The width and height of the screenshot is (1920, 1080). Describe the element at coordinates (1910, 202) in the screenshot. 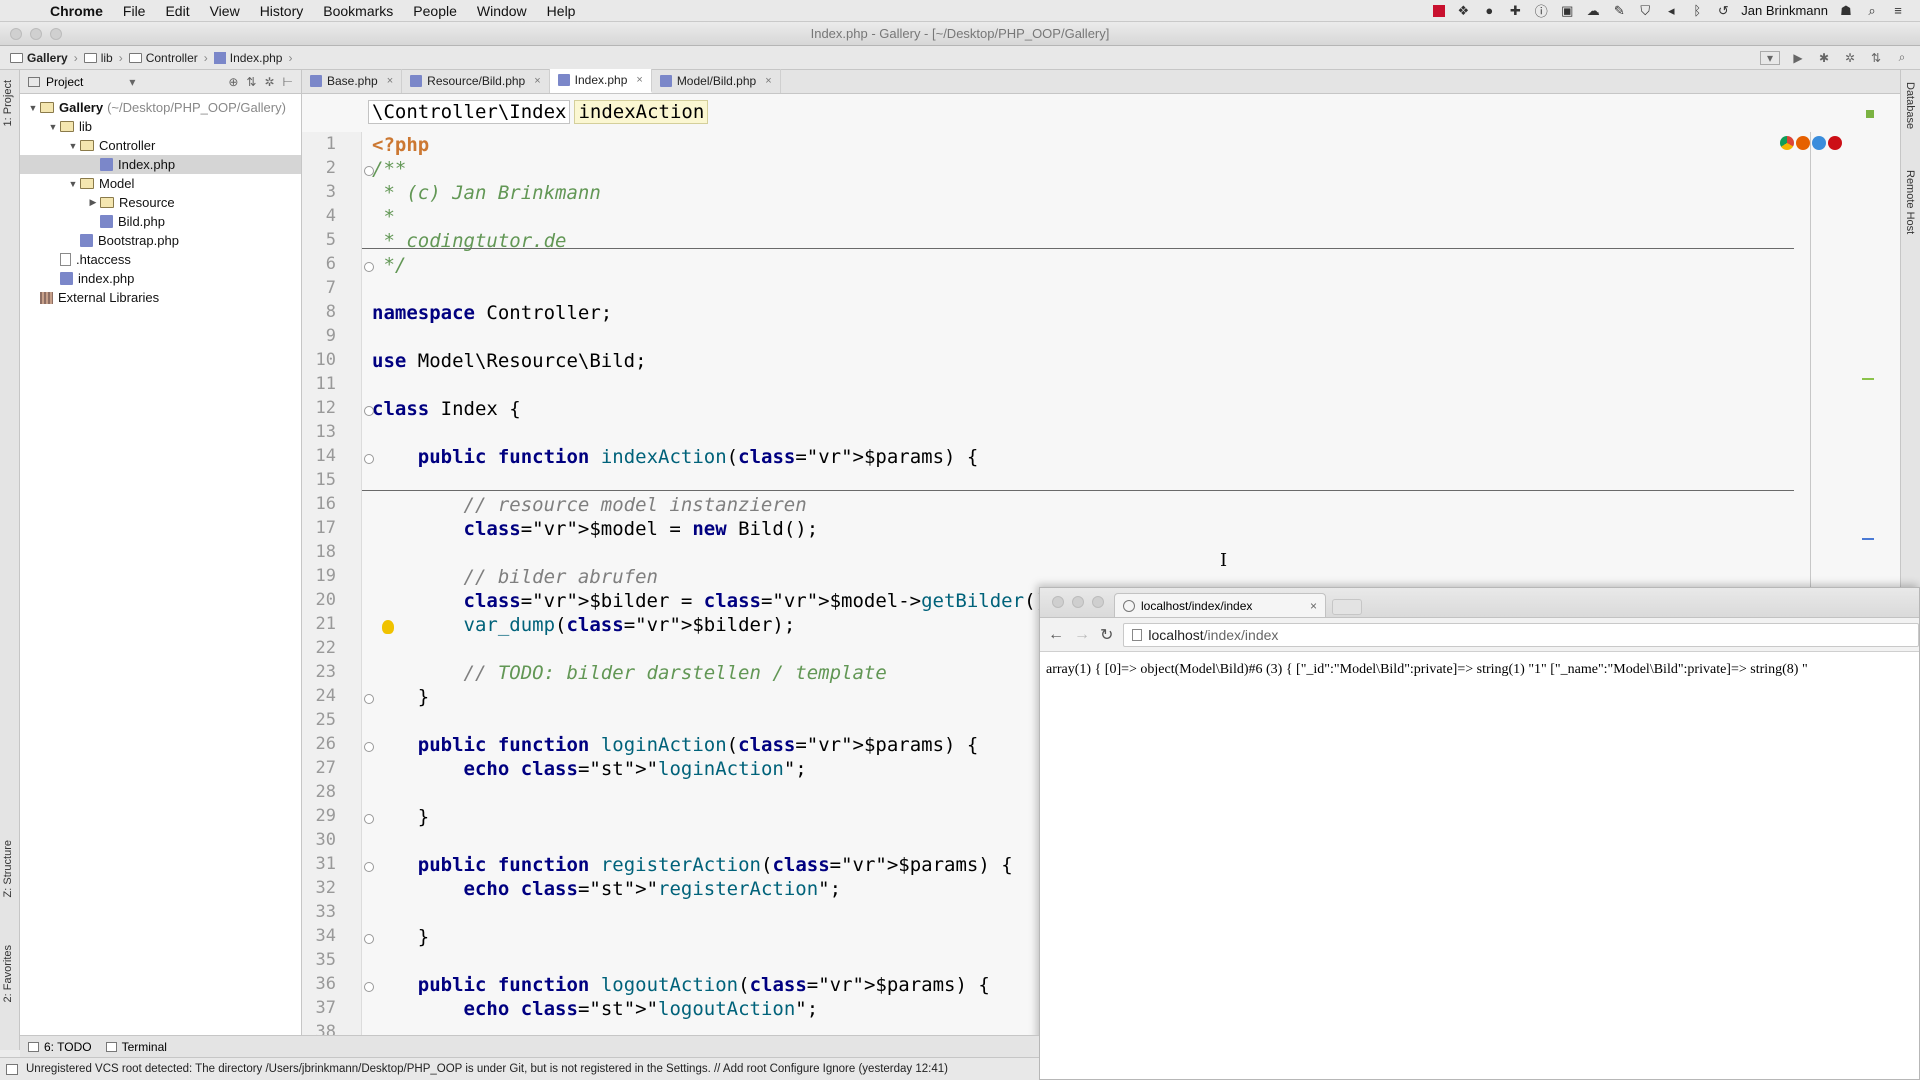

I see `tool-tab-remote-host: Remote Host` at that location.